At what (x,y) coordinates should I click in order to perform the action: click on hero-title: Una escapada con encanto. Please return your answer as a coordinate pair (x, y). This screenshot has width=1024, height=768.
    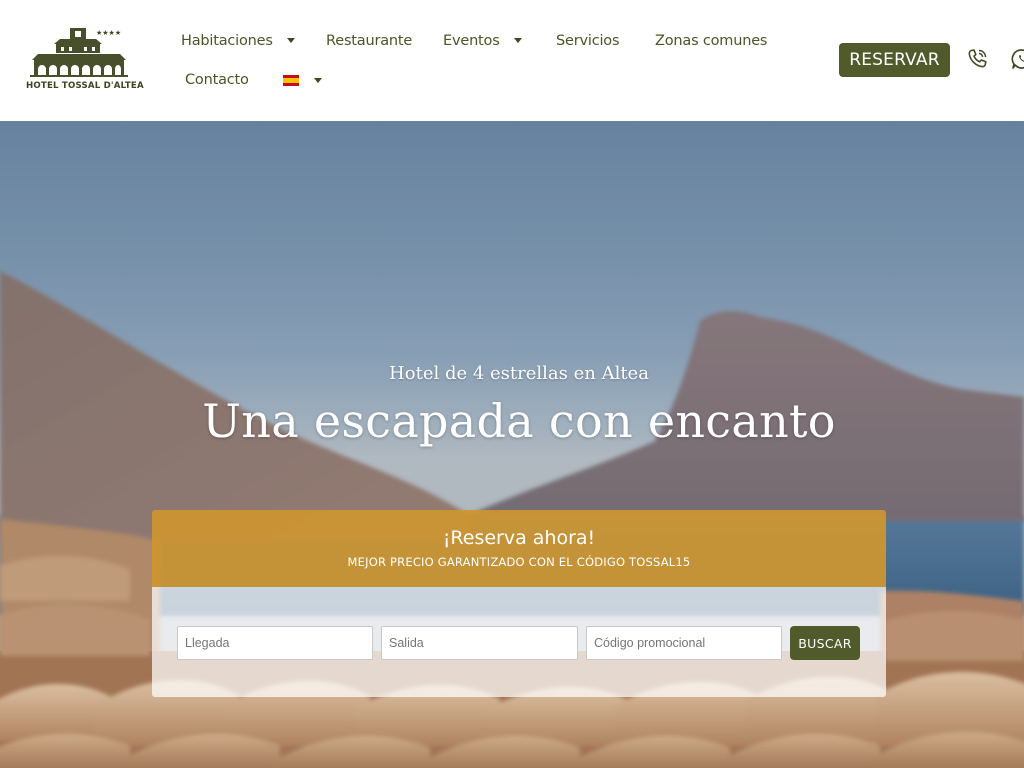
    Looking at the image, I should click on (519, 421).